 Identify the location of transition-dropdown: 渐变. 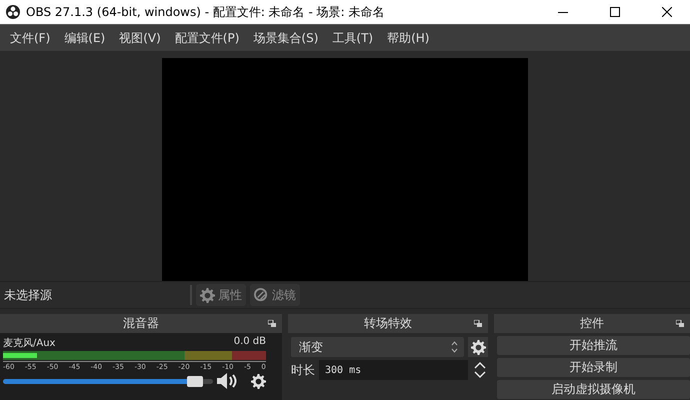
(377, 347).